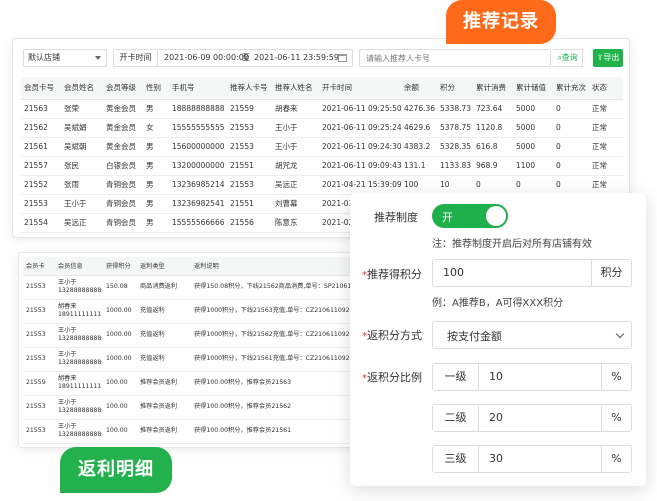 The width and height of the screenshot is (657, 501). I want to click on table-cell: 2021-06-11 09:25:24, so click(360, 128).